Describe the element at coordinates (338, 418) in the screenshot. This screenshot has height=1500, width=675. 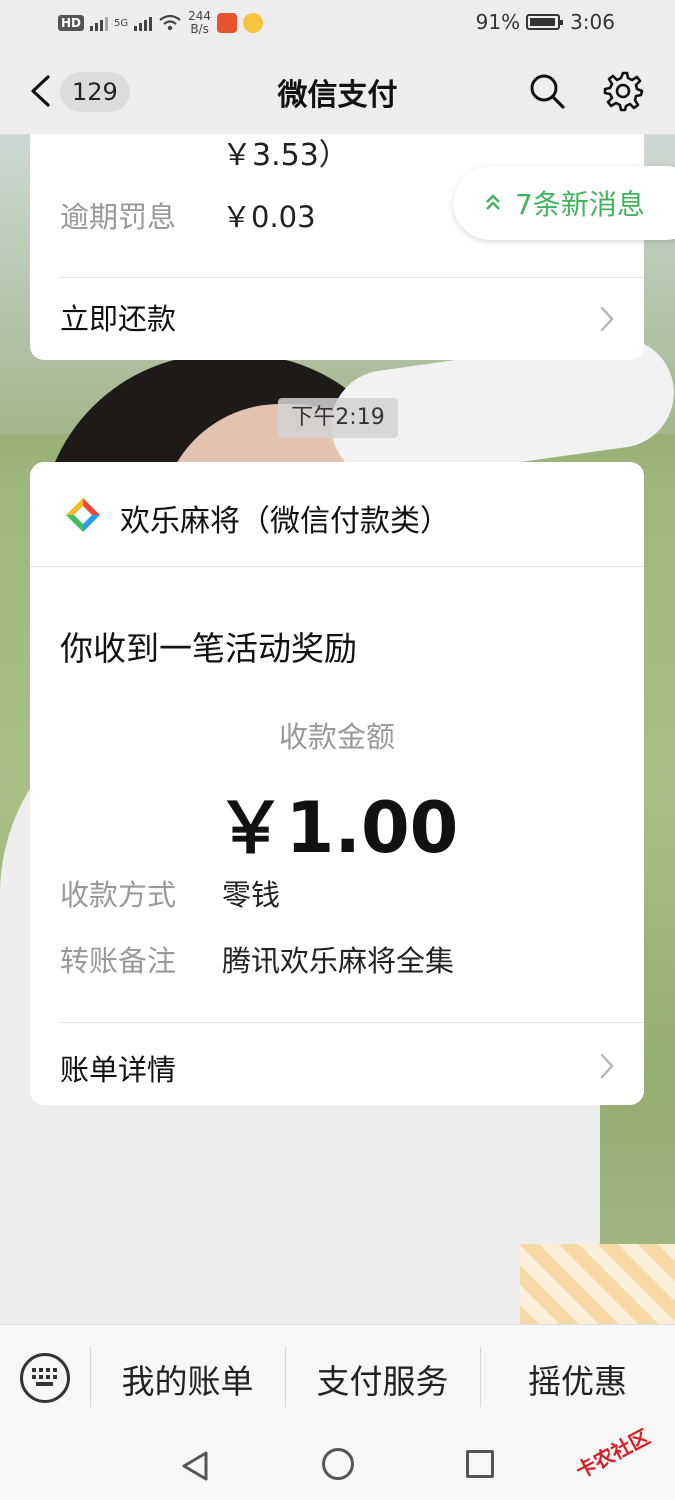
I see `message-timestamp: 下午2:19` at that location.